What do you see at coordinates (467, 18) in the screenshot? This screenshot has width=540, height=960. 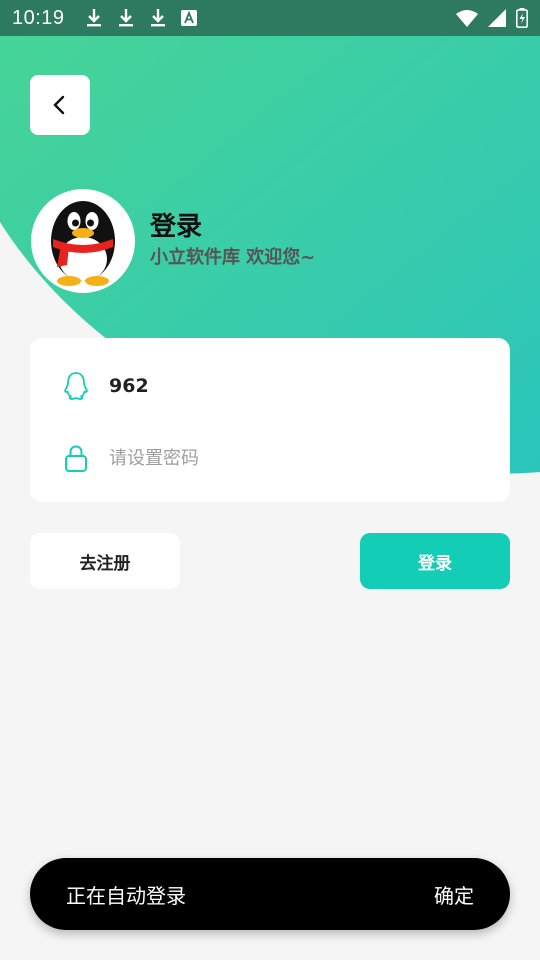 I see `wifi-icon` at bounding box center [467, 18].